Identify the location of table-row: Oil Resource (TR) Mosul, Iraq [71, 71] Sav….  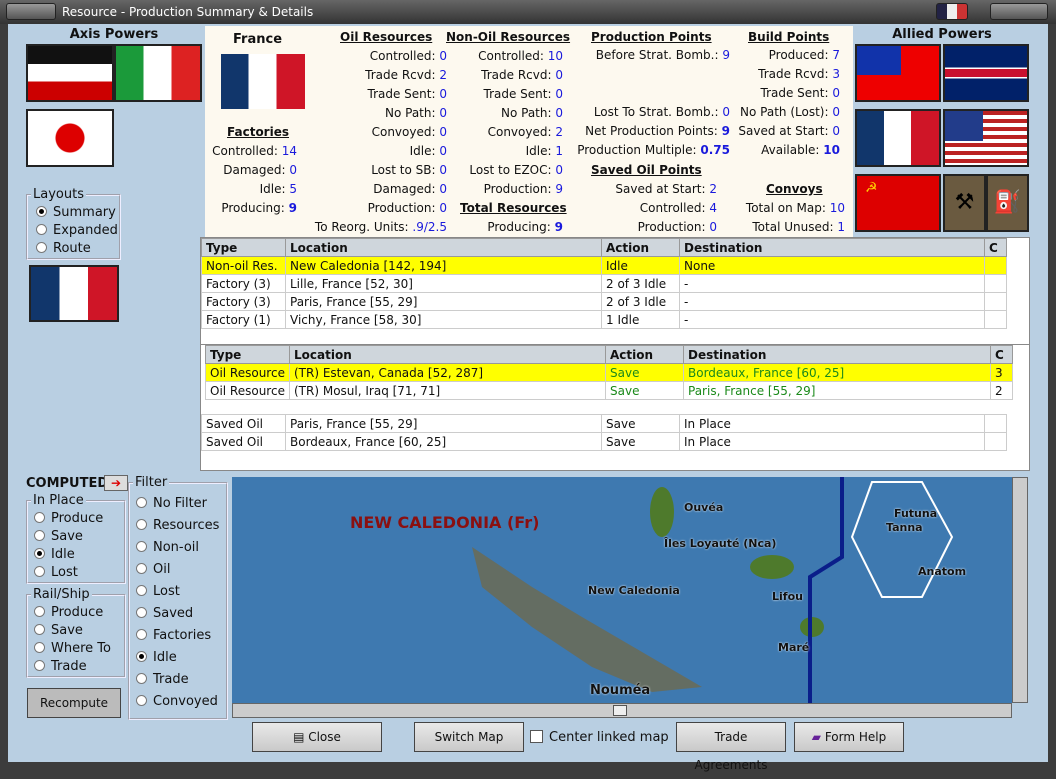
(609, 390).